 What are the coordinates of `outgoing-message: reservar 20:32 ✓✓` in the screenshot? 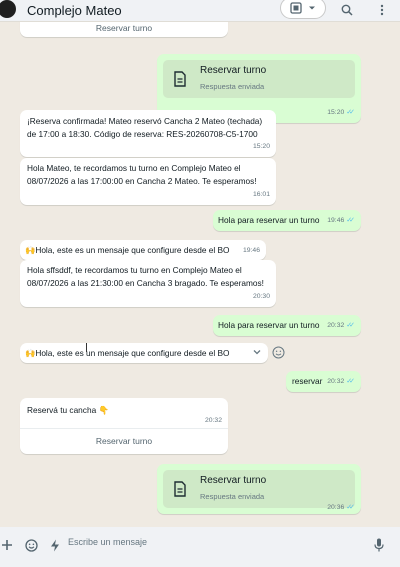 It's located at (323, 381).